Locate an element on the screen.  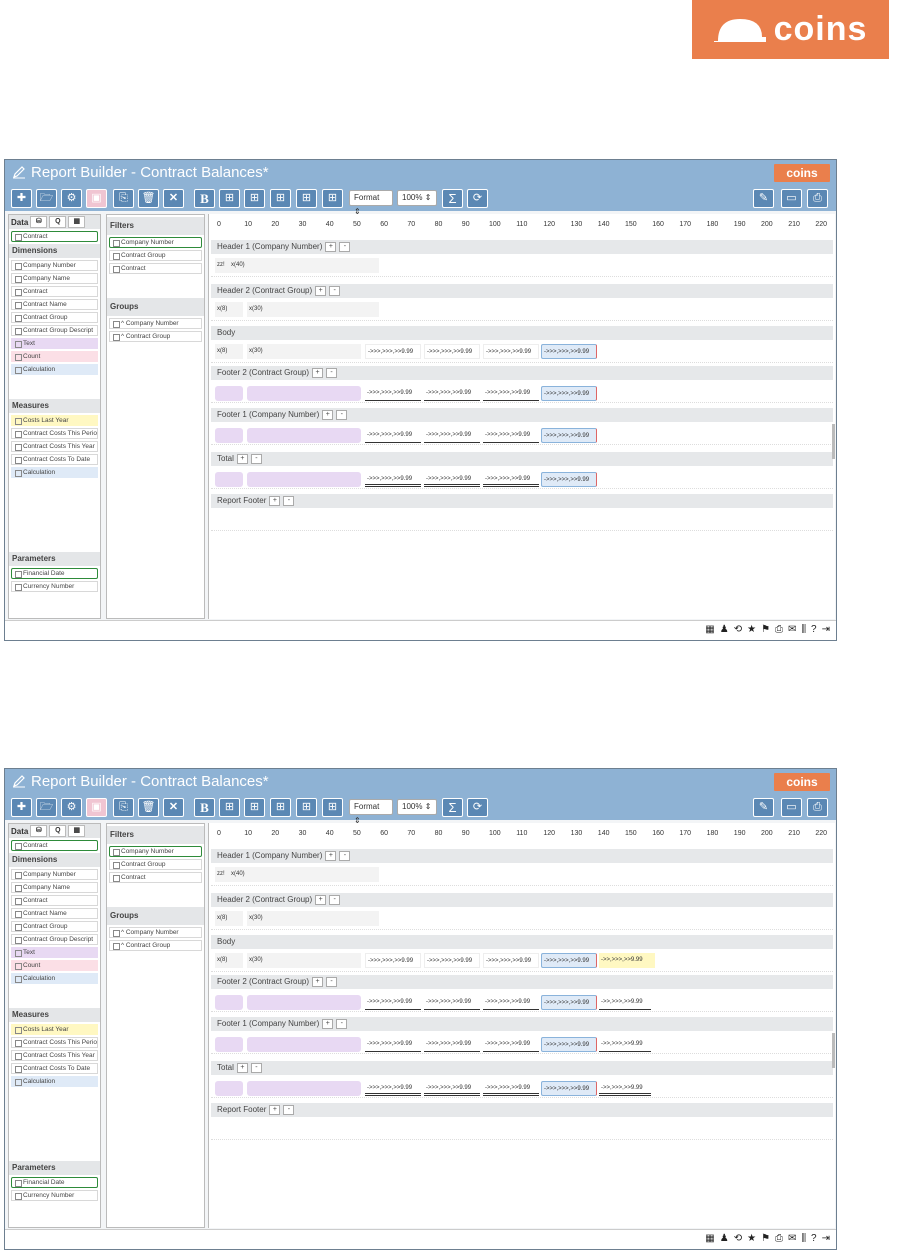
new-button: ✚ is located at coordinates (21, 807).